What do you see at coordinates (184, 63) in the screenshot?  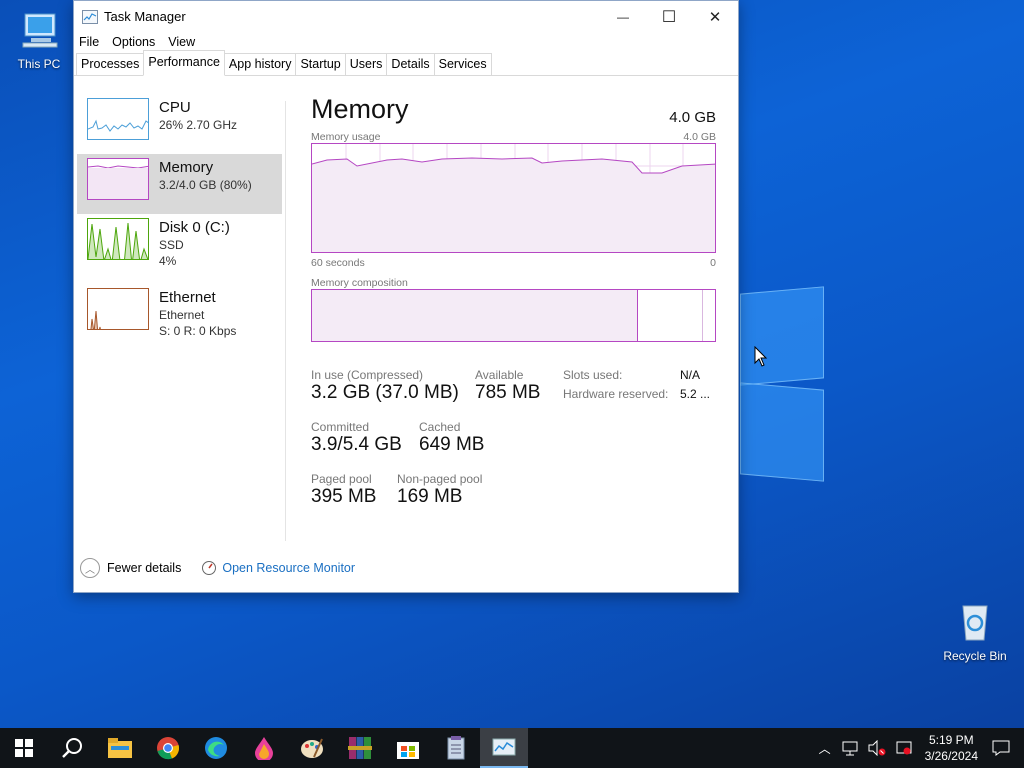 I see `tab-performance: Performance` at bounding box center [184, 63].